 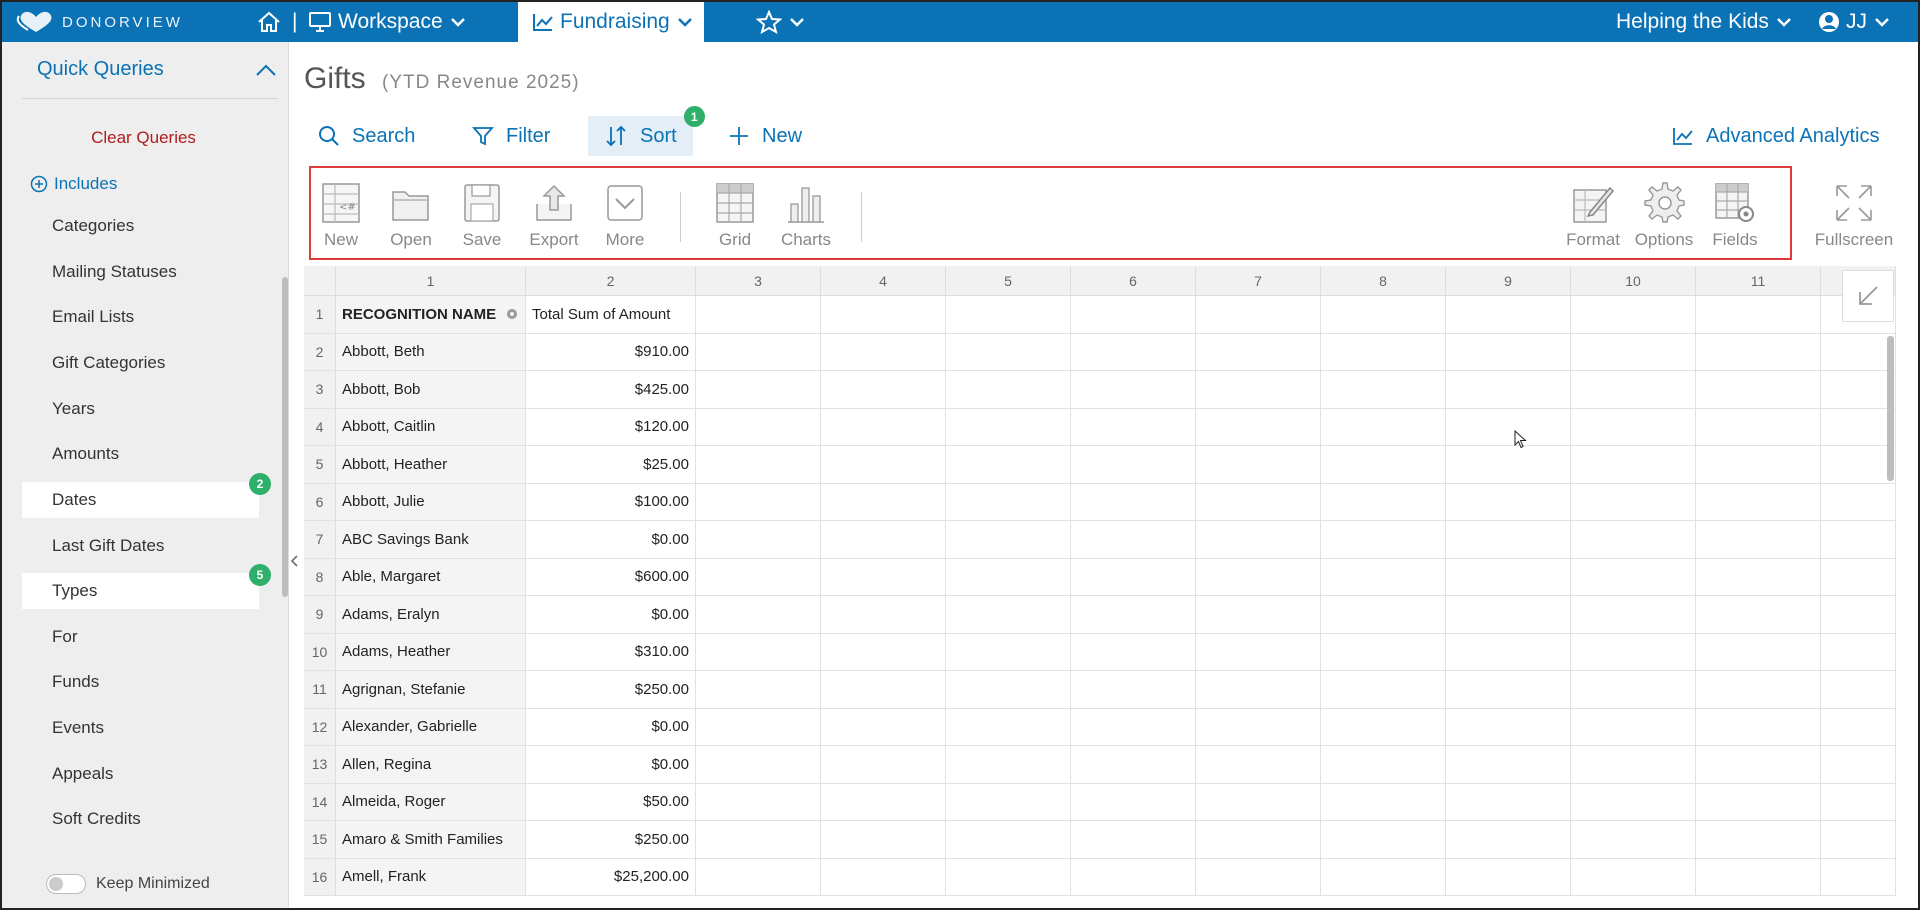 What do you see at coordinates (140, 819) in the screenshot?
I see `sidebar-item-soft-credits: Soft Credits` at bounding box center [140, 819].